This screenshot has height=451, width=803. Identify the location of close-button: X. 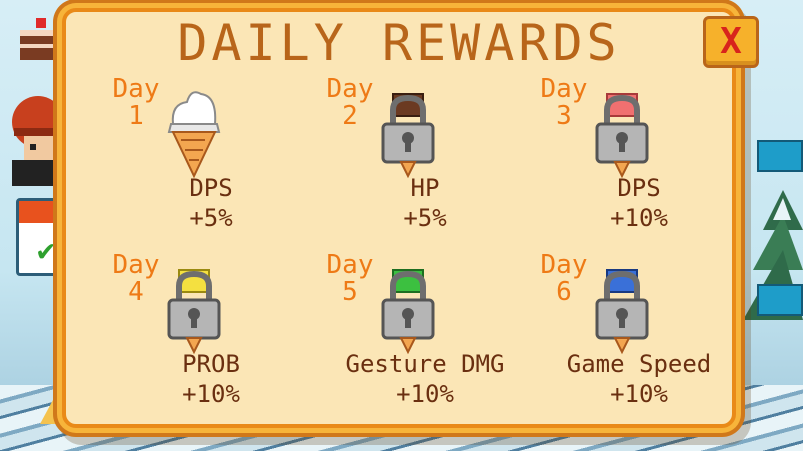
(731, 42).